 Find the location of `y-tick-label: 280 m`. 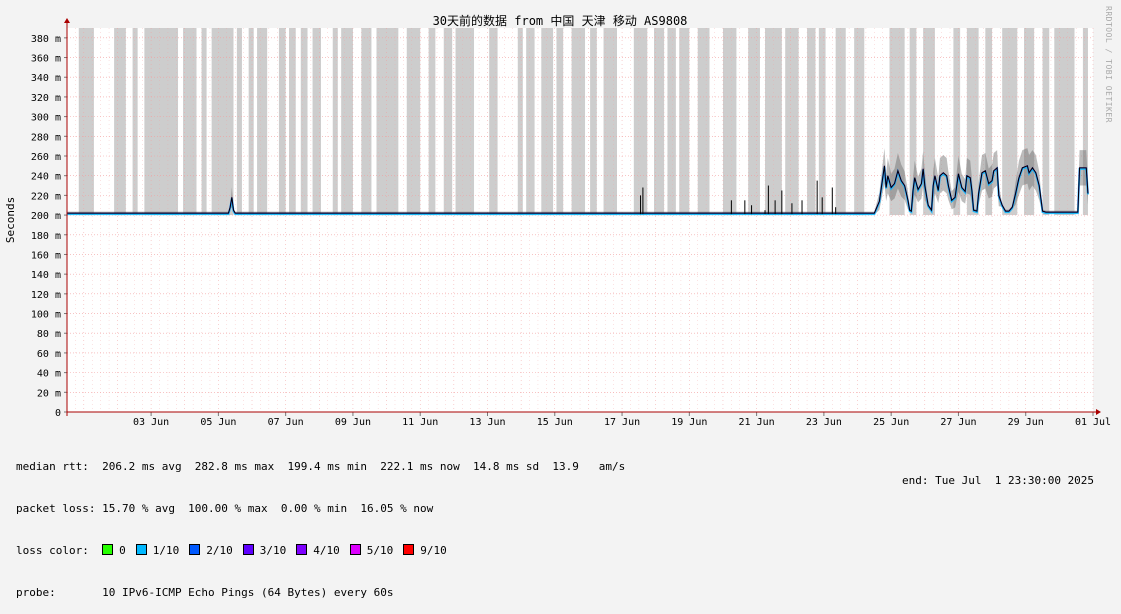

y-tick-label: 280 m is located at coordinates (46, 137).